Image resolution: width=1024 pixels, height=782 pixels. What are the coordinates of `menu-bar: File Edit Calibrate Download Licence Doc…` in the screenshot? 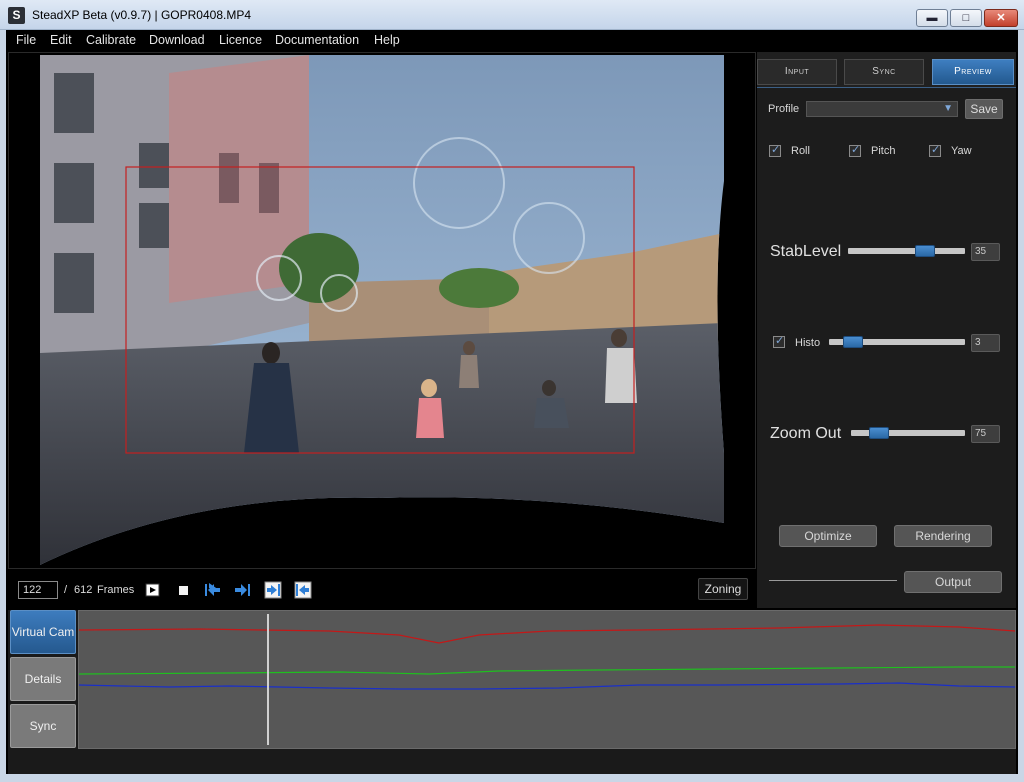 It's located at (512, 40).